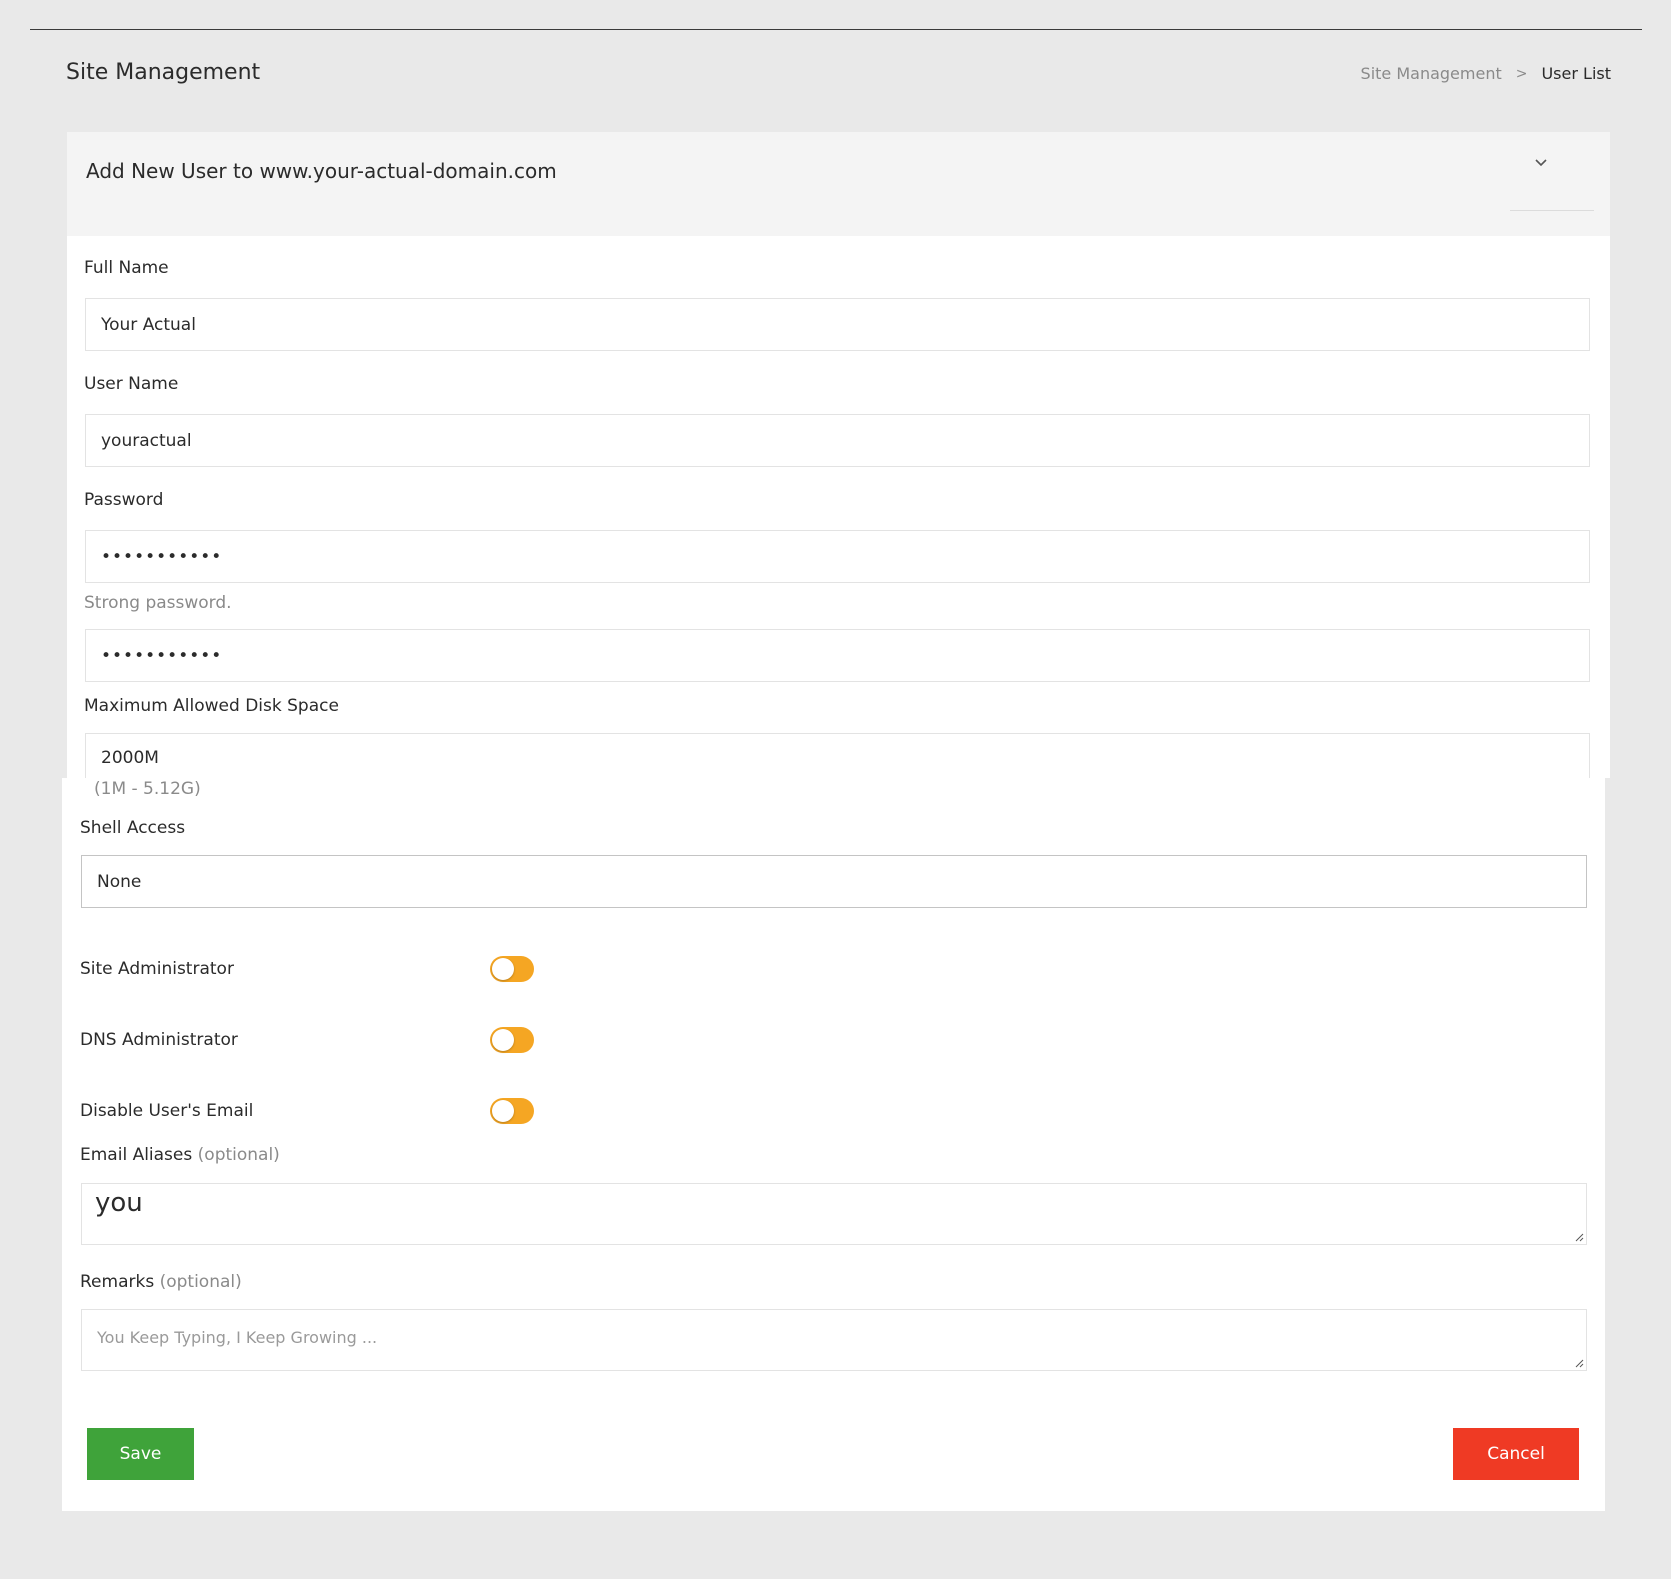 This screenshot has height=1579, width=1671. What do you see at coordinates (133, 828) in the screenshot?
I see `shell-access-label: Shell Access` at bounding box center [133, 828].